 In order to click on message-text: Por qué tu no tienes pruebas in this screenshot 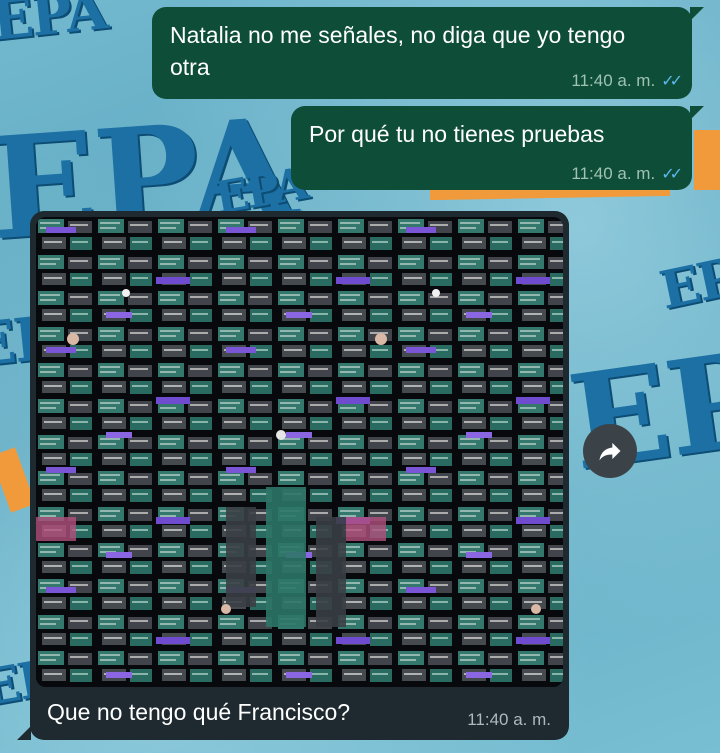, I will do `click(457, 134)`.